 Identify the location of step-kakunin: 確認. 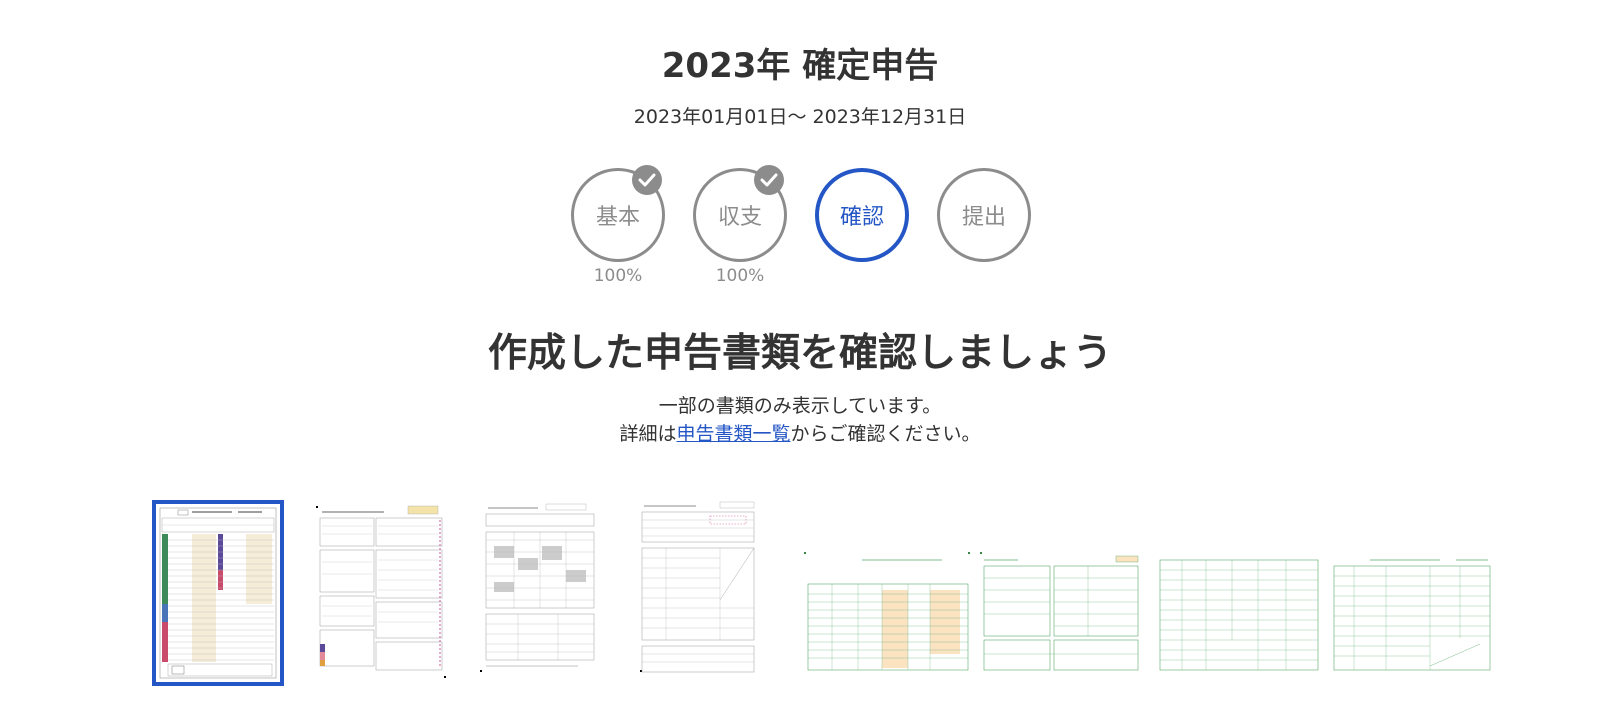
(862, 228).